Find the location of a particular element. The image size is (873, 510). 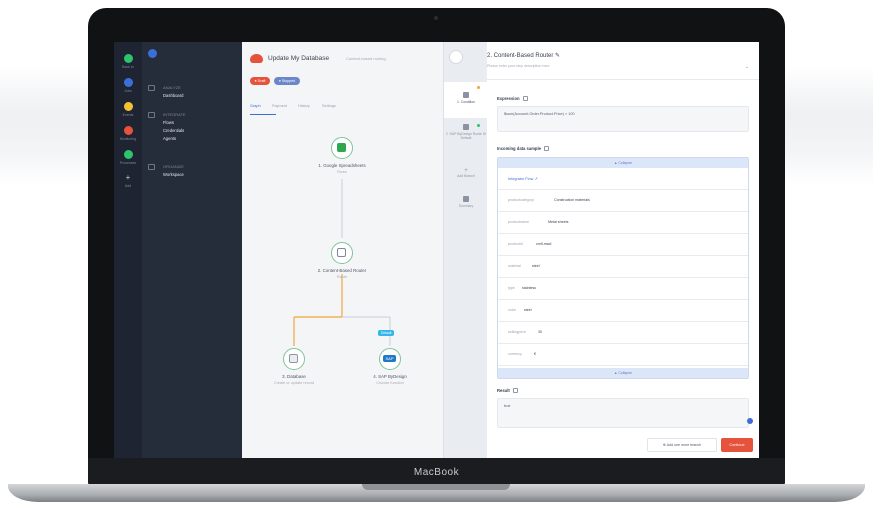

step-label: Summary is located at coordinates (466, 206).